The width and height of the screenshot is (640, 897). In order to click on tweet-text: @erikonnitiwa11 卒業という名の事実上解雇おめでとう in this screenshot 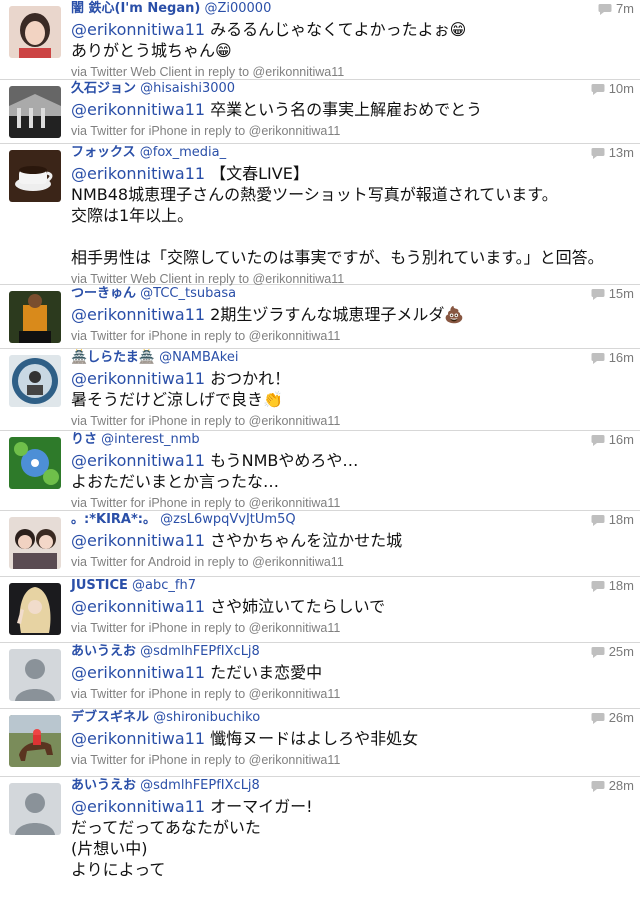, I will do `click(352, 109)`.